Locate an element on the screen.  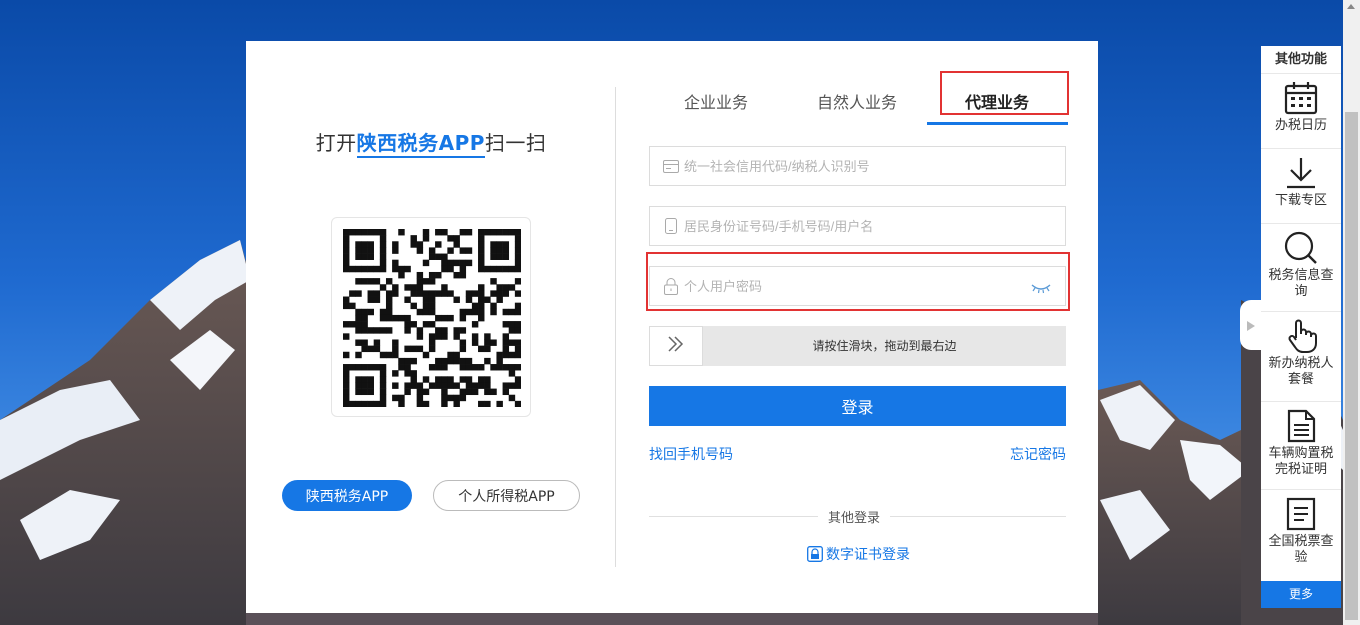
sidebar-item-invoice-verify: 全国税票查验 is located at coordinates (1301, 535).